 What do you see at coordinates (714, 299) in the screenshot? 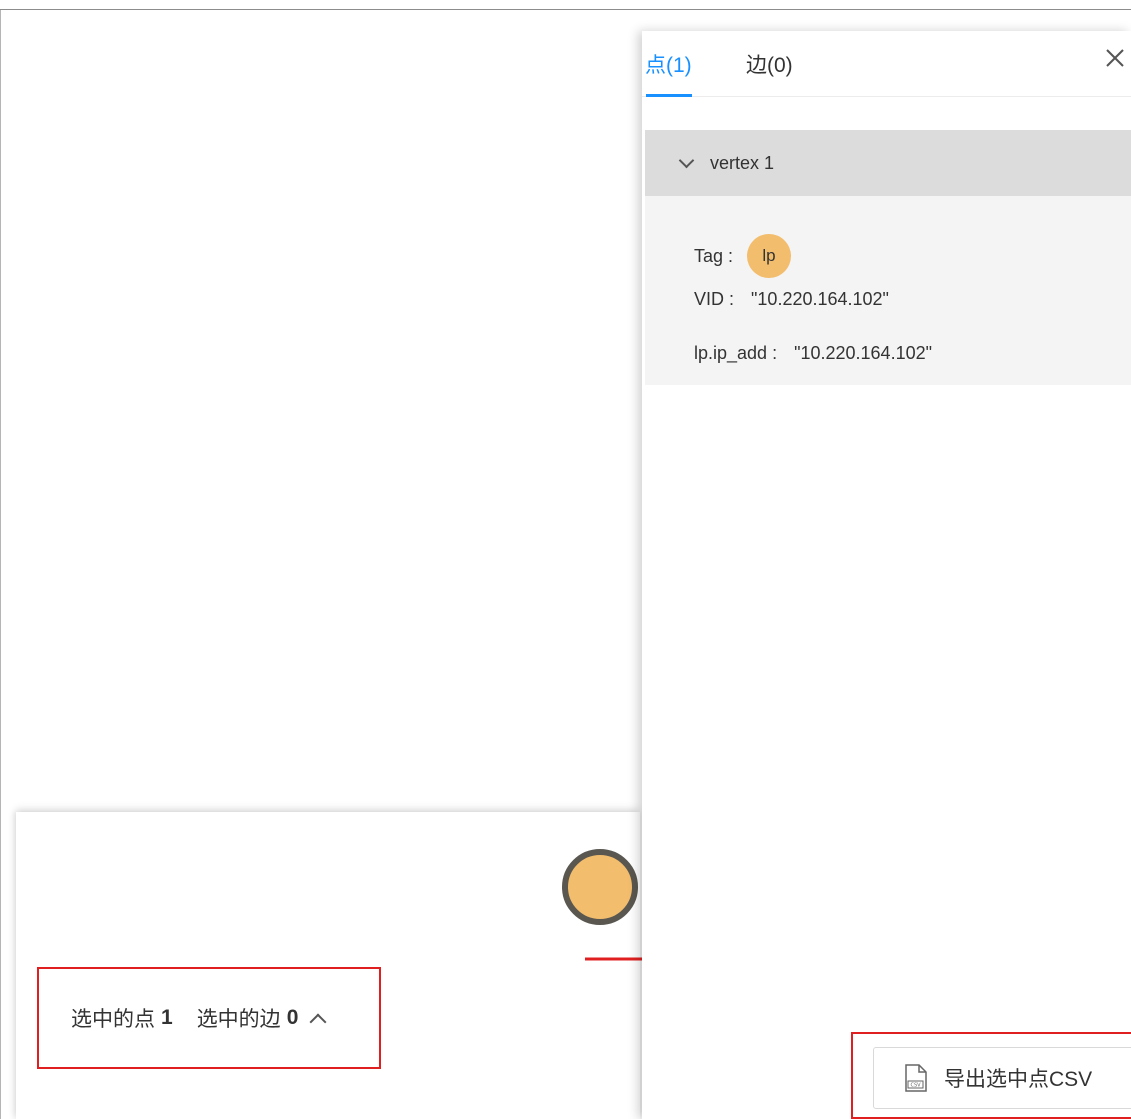
I see `property-vid-key: VID :` at bounding box center [714, 299].